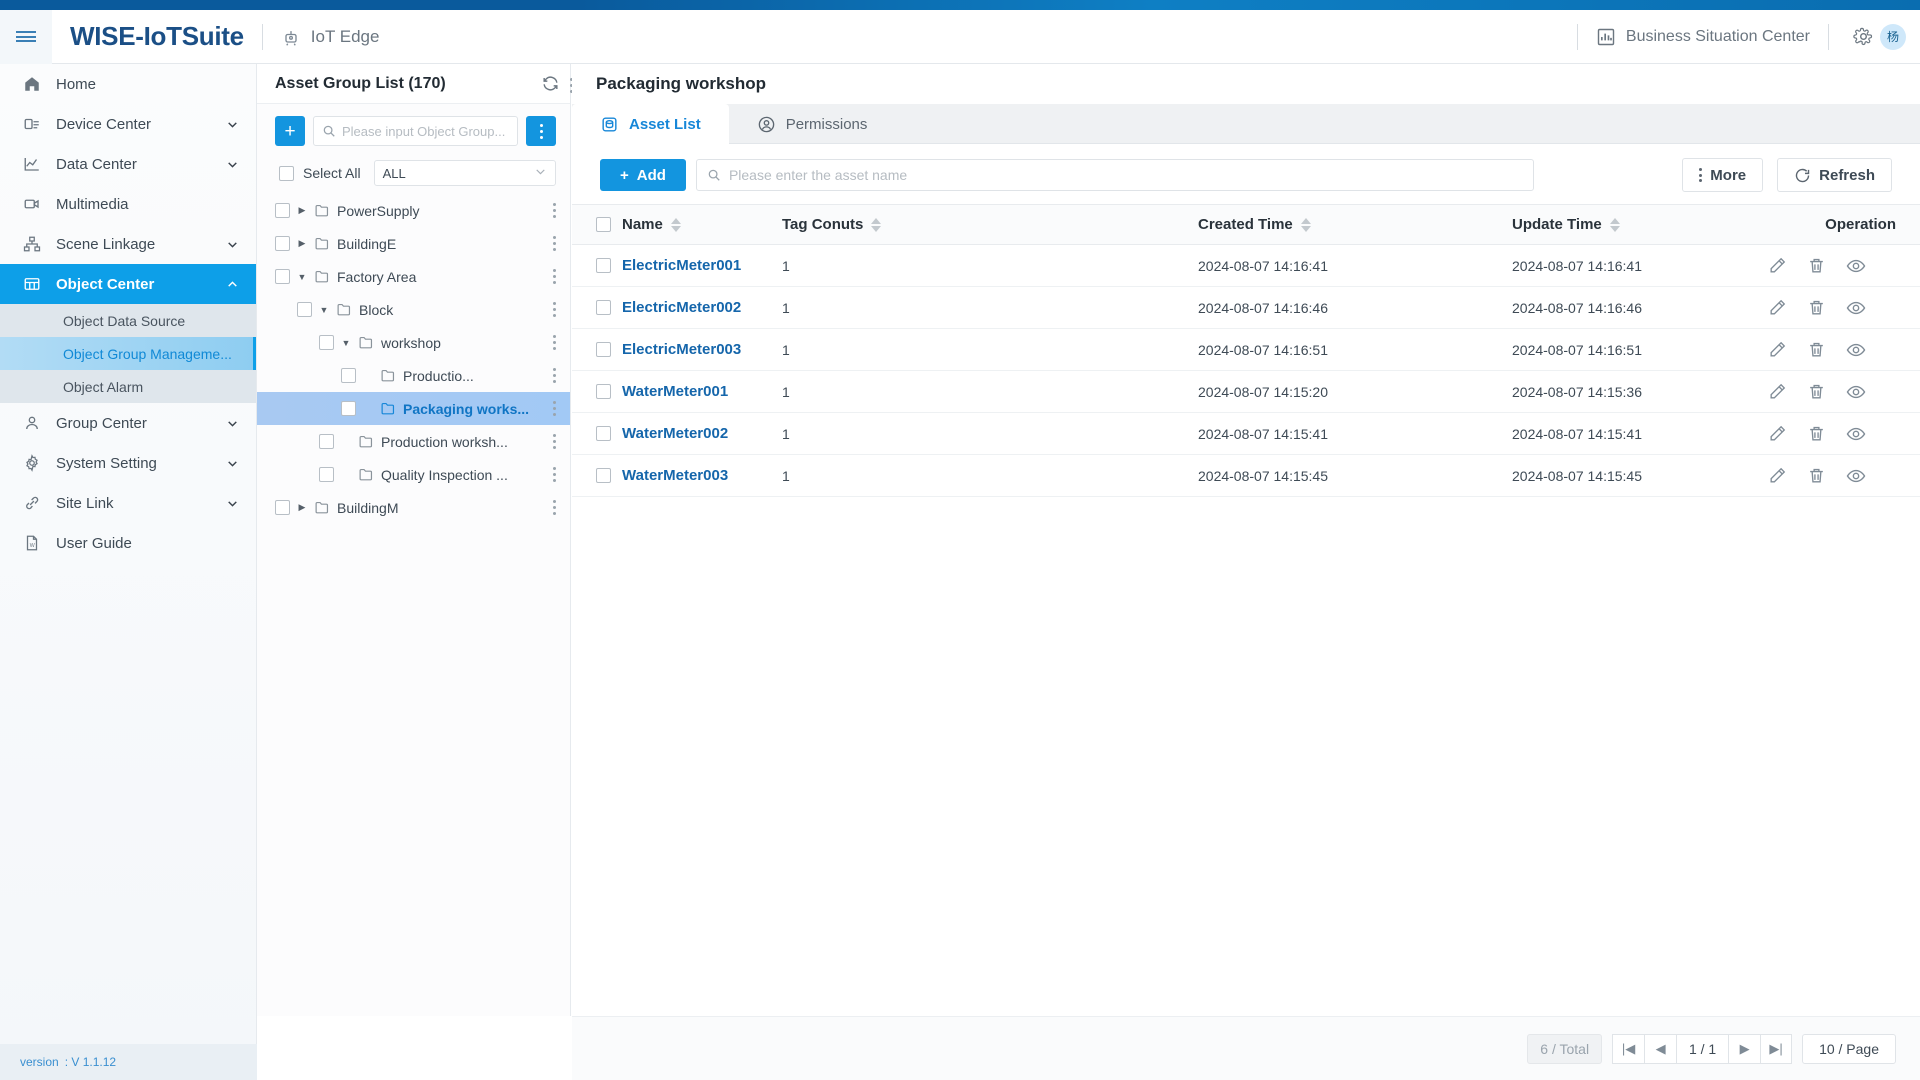 The height and width of the screenshot is (1080, 1920). Describe the element at coordinates (128, 503) in the screenshot. I see `sidebar-item-site-link: Site Link` at that location.